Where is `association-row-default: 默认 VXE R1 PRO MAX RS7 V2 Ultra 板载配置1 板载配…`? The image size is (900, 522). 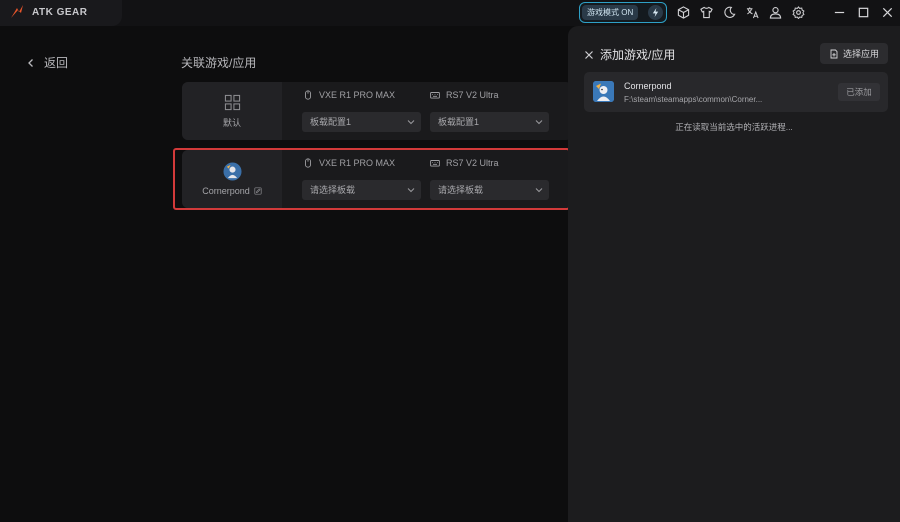 association-row-default: 默认 VXE R1 PRO MAX RS7 V2 Ultra 板载配置1 板载配… is located at coordinates (377, 111).